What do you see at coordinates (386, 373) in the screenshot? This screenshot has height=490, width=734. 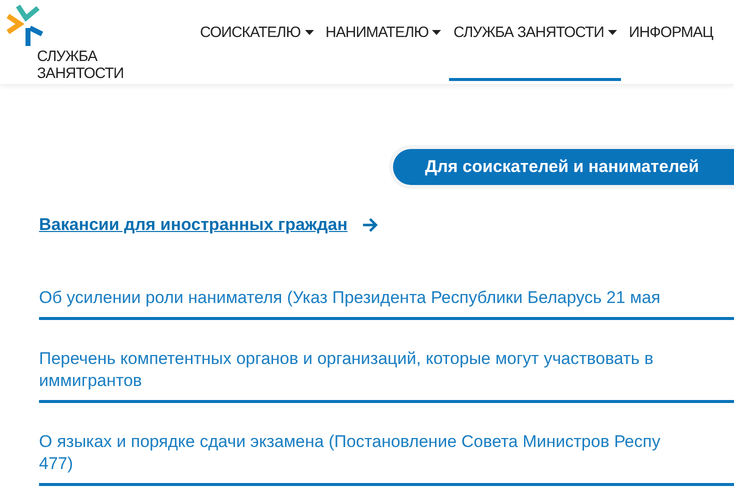 I see `document-link: Перечень компетентных органов и организаций, которые могут участвовать в иммигрантов` at bounding box center [386, 373].